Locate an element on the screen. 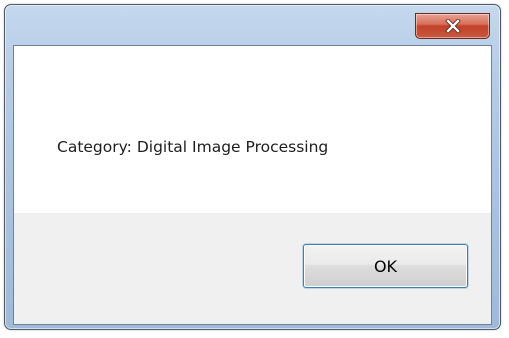  close-button is located at coordinates (452, 26).